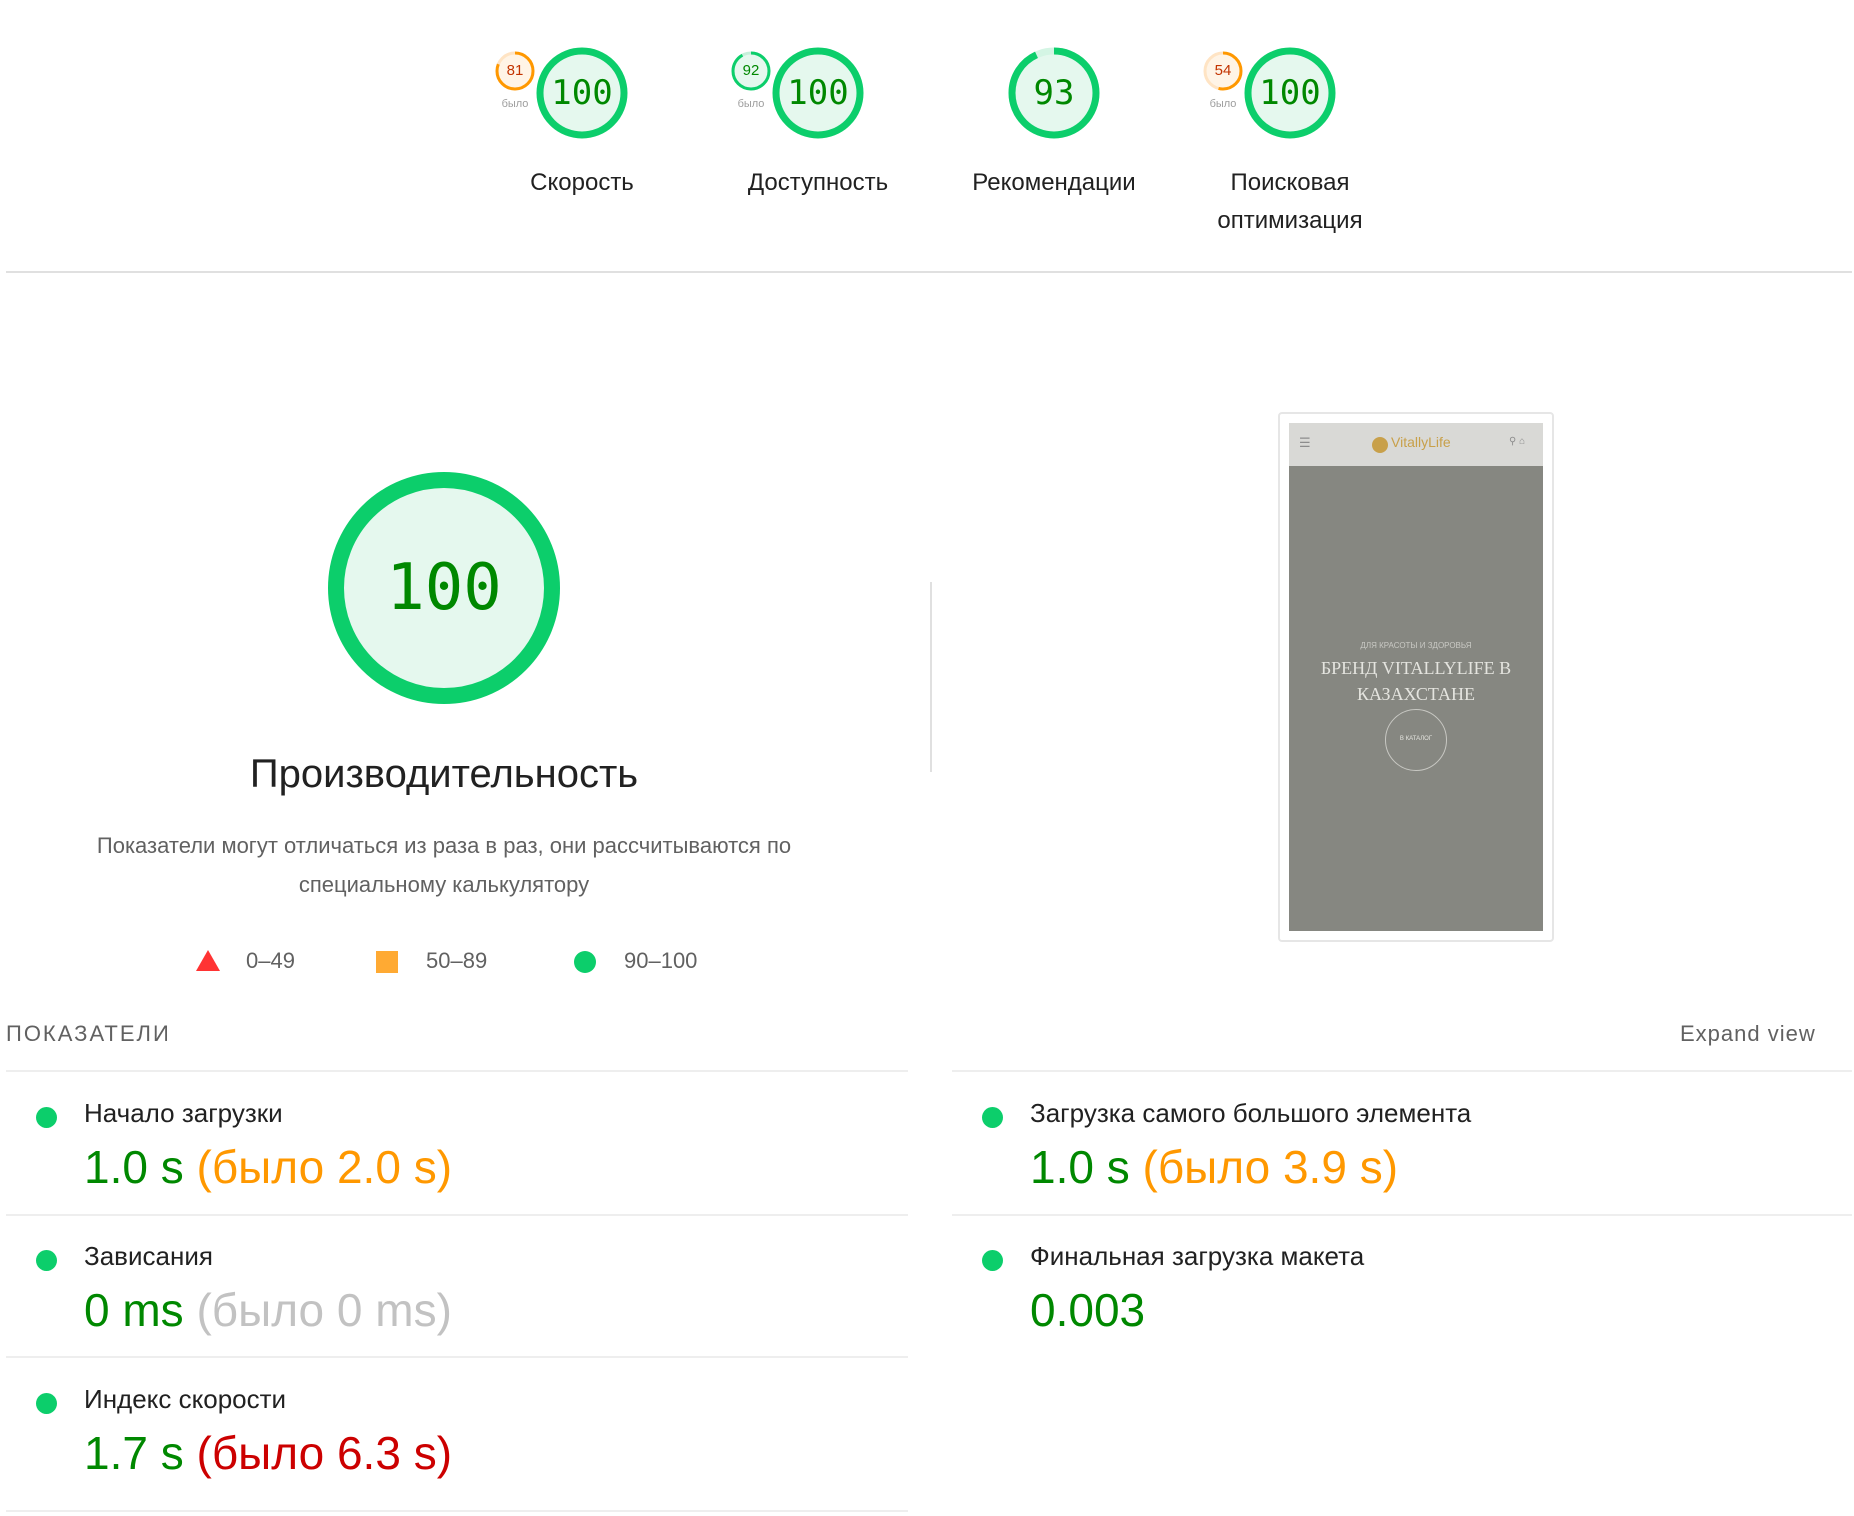  I want to click on legend-range: 90–100, so click(661, 960).